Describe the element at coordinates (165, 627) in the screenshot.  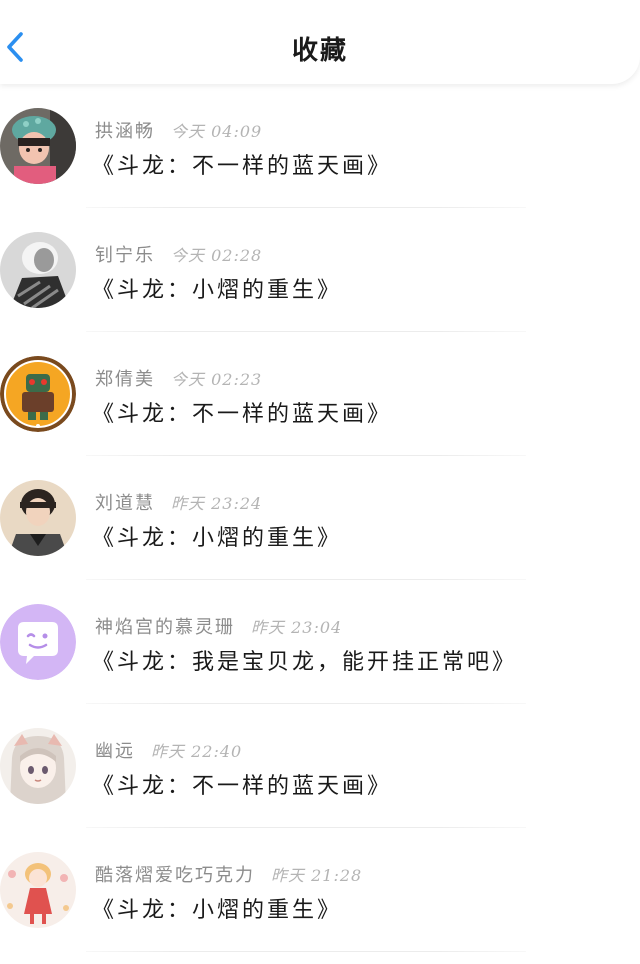
I see `user-name: 神焰宫的慕灵珊` at that location.